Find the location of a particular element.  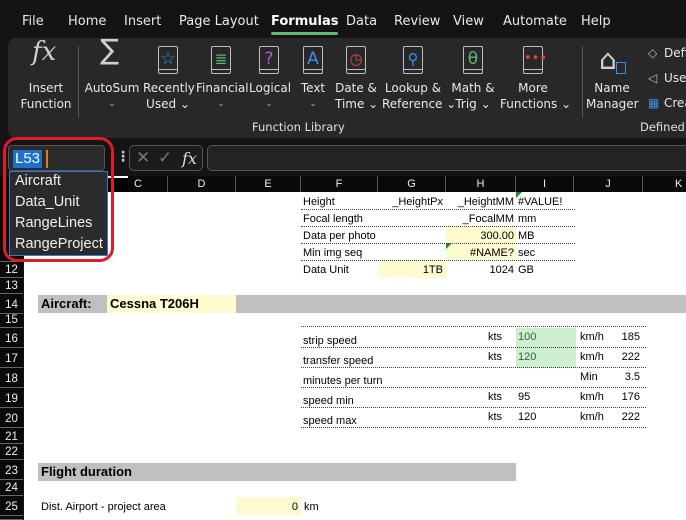

column-header-f: F is located at coordinates (339, 184).